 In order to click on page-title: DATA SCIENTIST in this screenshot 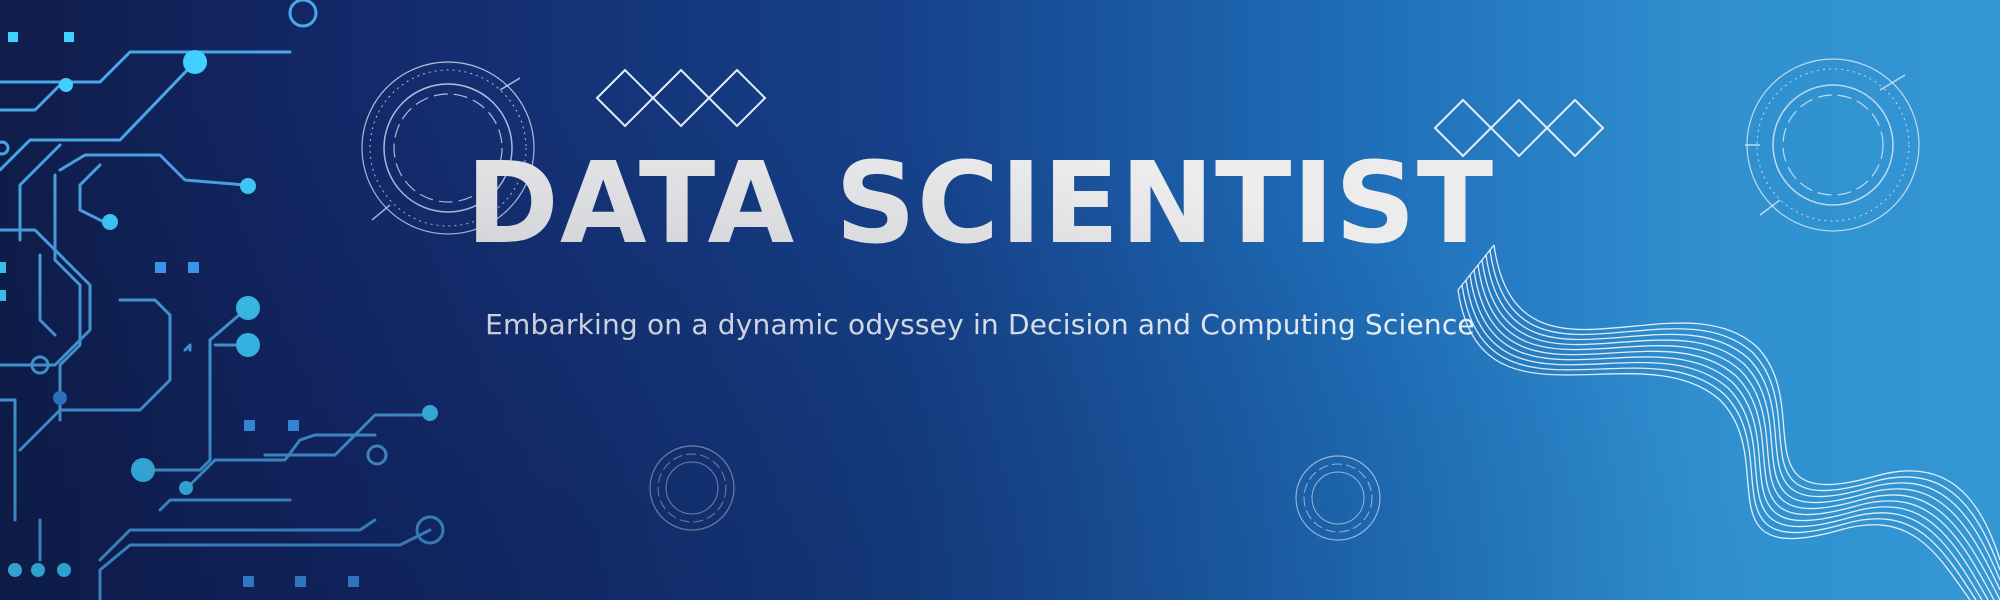, I will do `click(980, 204)`.